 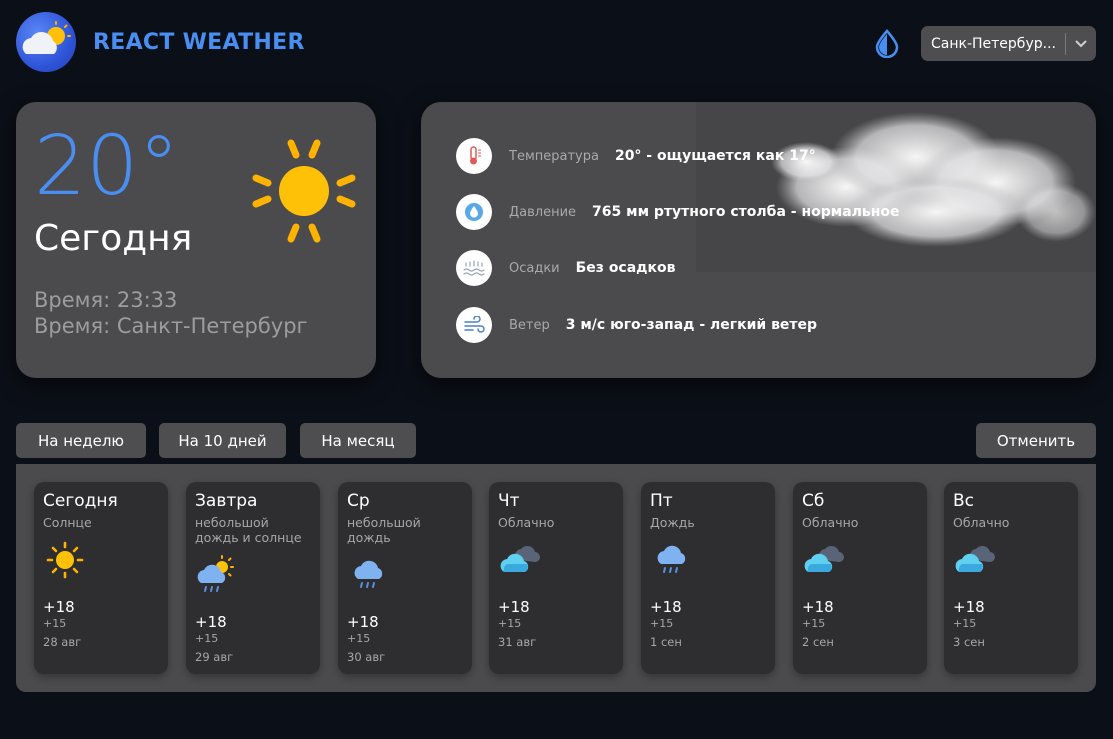 I want to click on day-date: 29 авг, so click(x=214, y=657).